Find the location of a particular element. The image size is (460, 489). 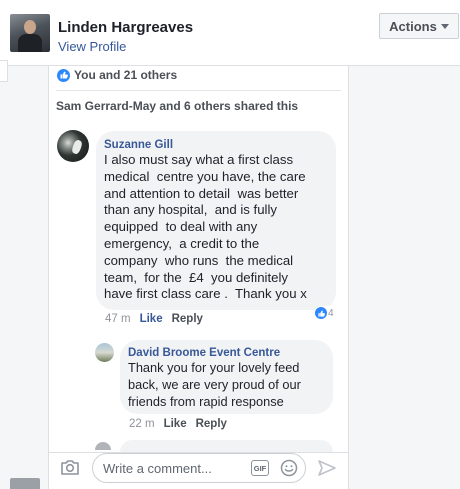

reaction-count-value: 4 is located at coordinates (331, 313).